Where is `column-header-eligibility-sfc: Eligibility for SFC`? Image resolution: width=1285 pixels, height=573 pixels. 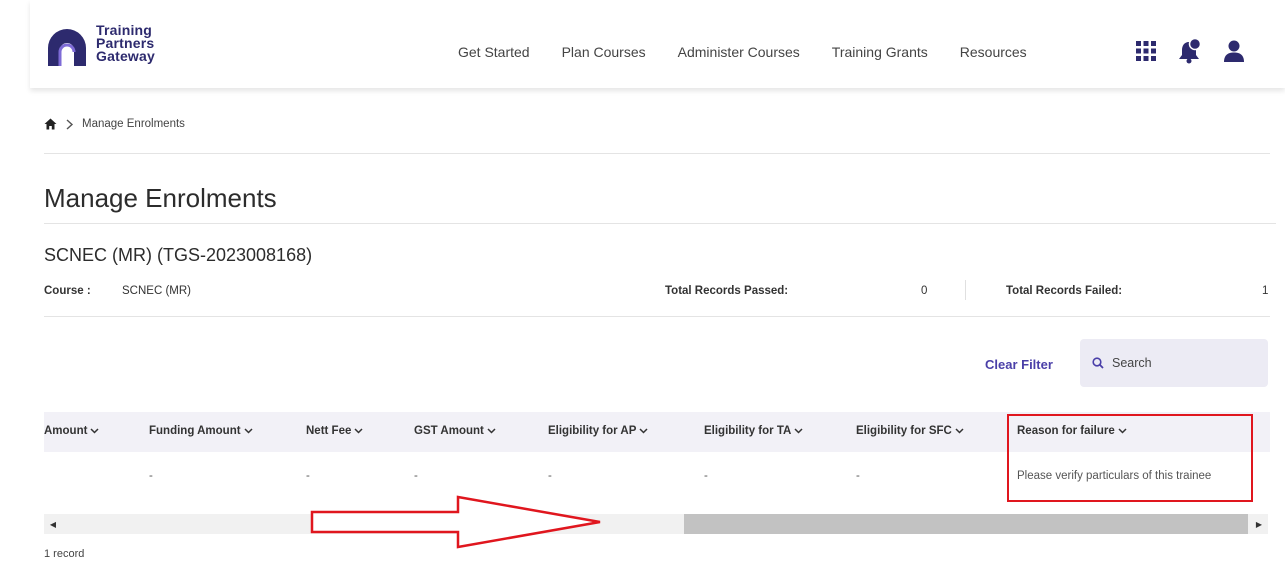 column-header-eligibility-sfc: Eligibility for SFC is located at coordinates (910, 431).